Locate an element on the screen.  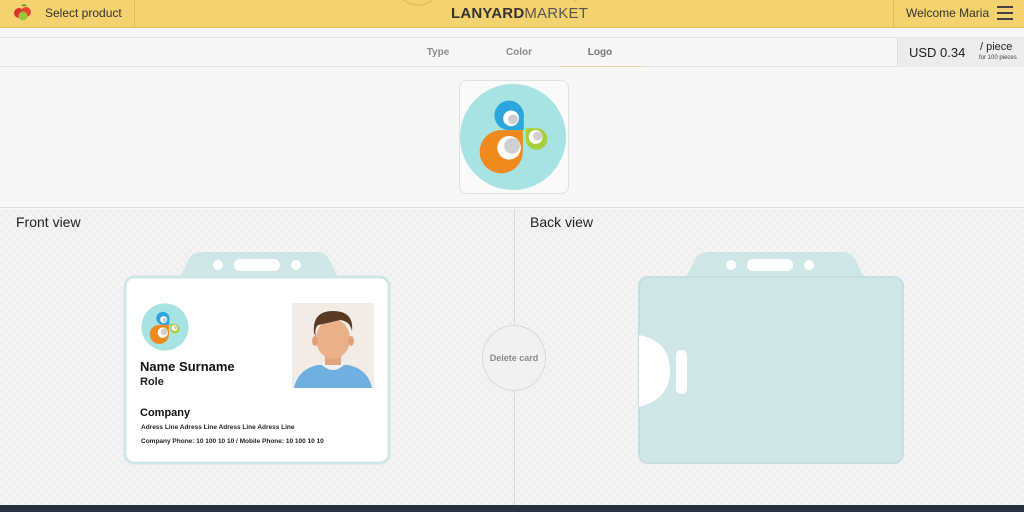
logo-thumbnail is located at coordinates (514, 137).